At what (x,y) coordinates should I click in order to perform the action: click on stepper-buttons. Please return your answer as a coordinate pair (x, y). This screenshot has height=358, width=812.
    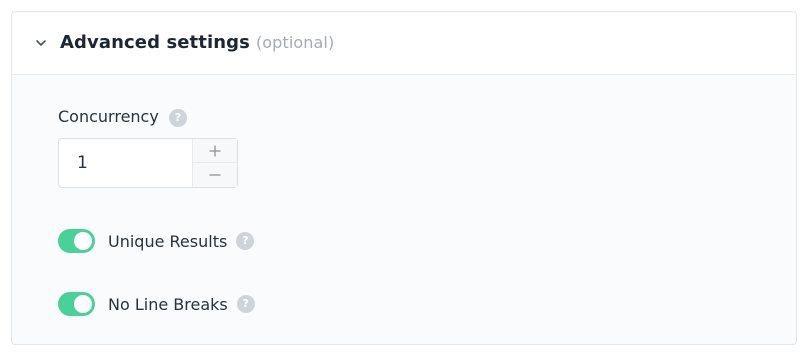
    Looking at the image, I should click on (214, 163).